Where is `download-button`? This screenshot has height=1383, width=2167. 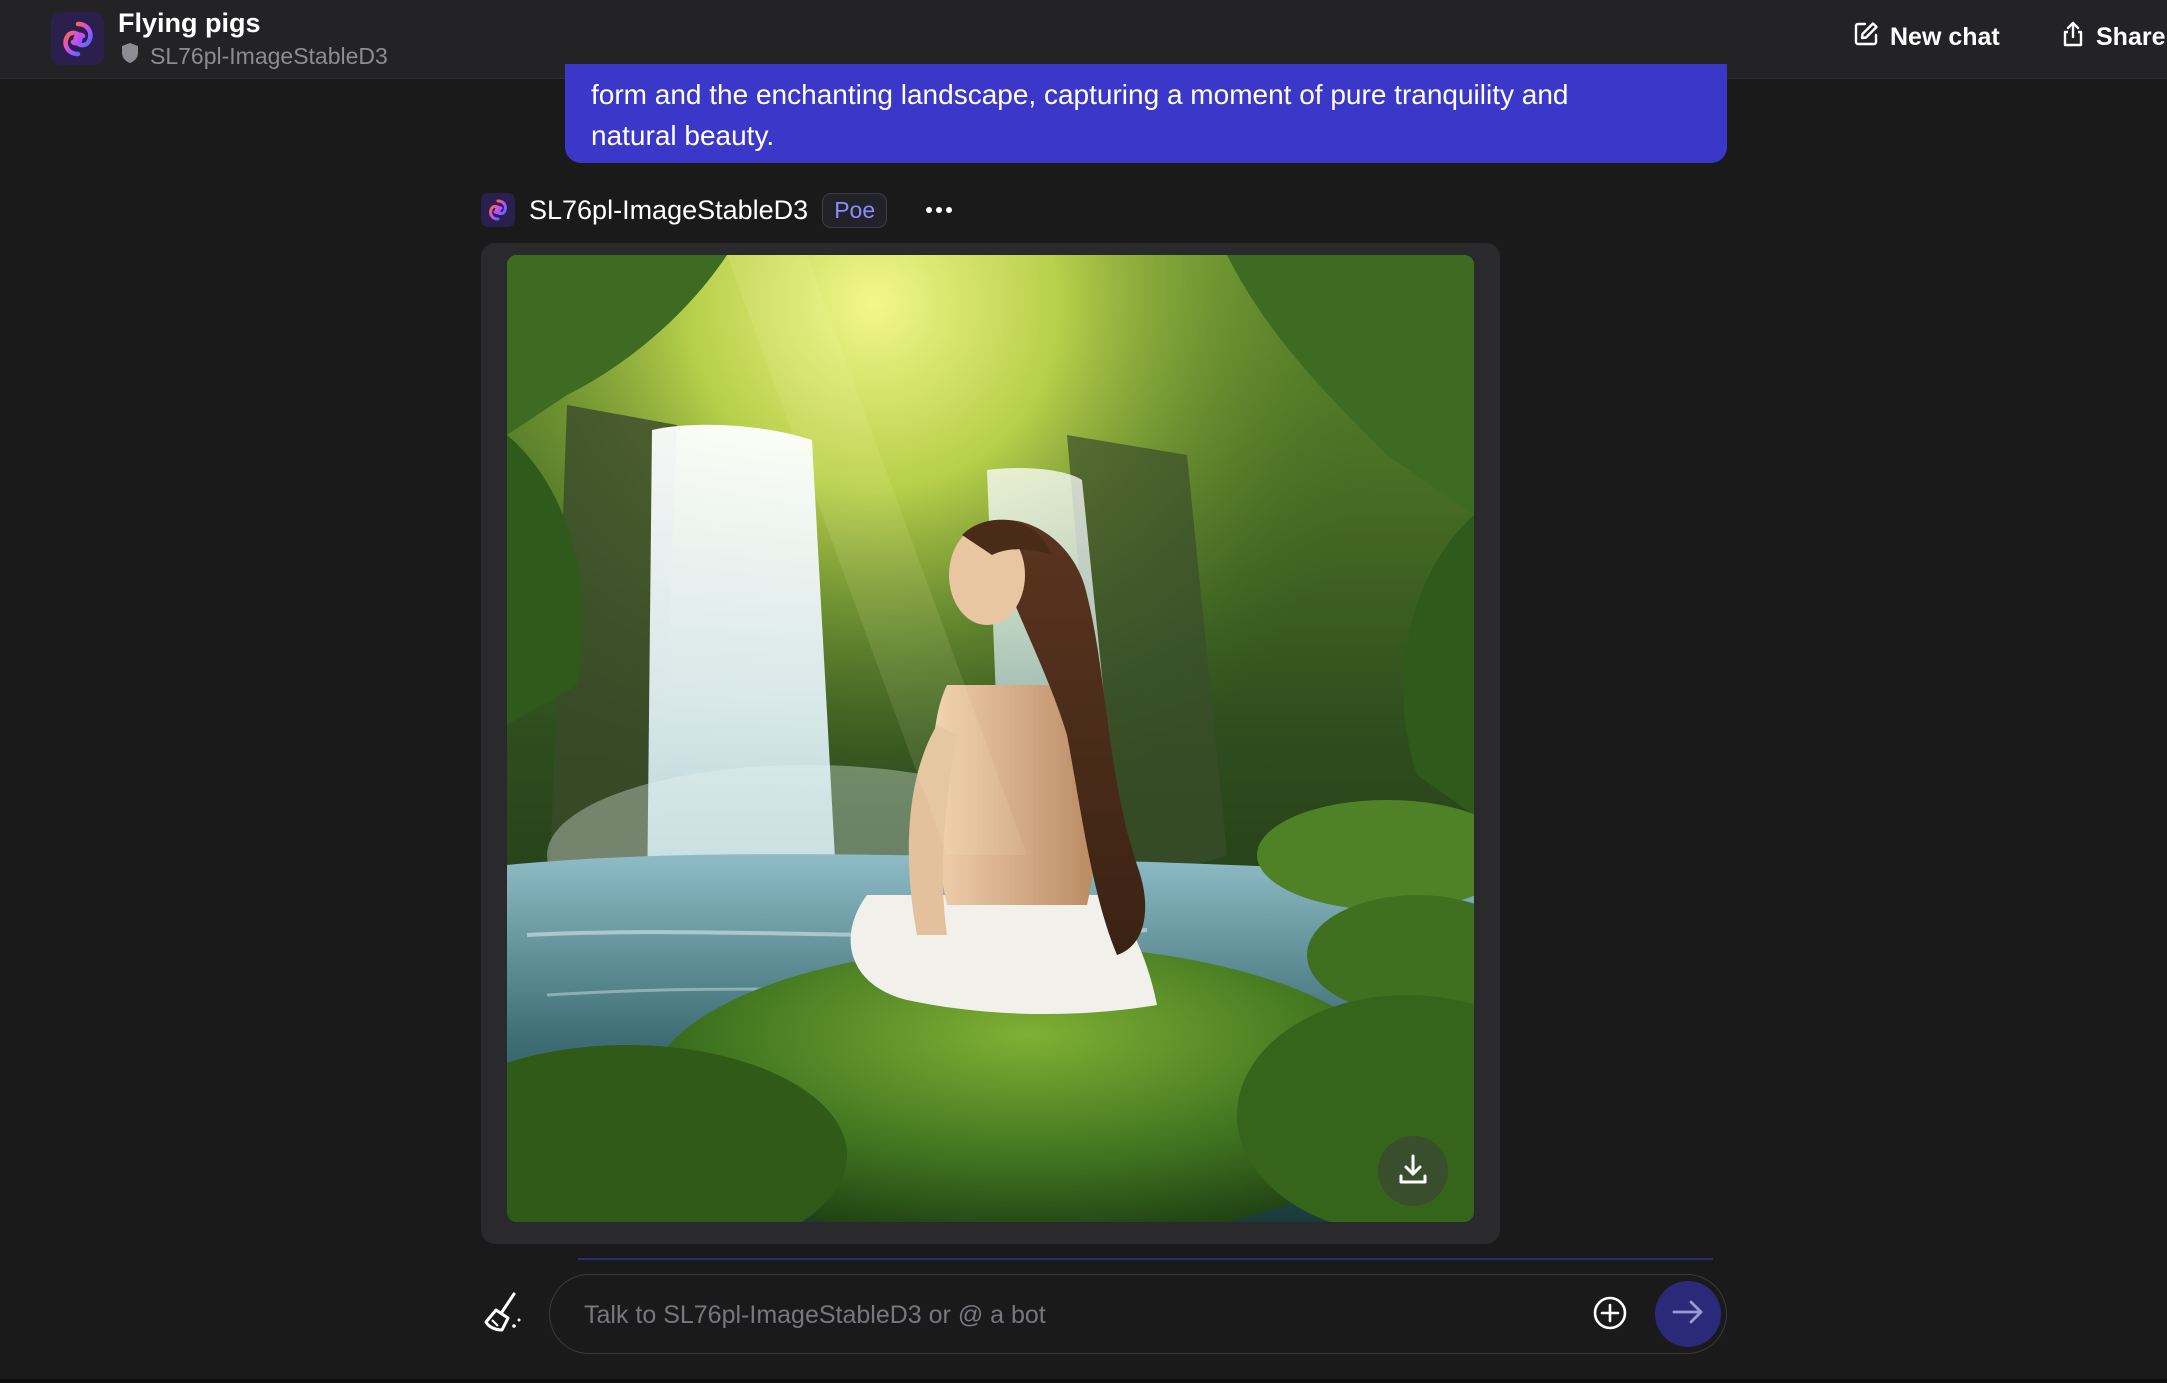 download-button is located at coordinates (1413, 1171).